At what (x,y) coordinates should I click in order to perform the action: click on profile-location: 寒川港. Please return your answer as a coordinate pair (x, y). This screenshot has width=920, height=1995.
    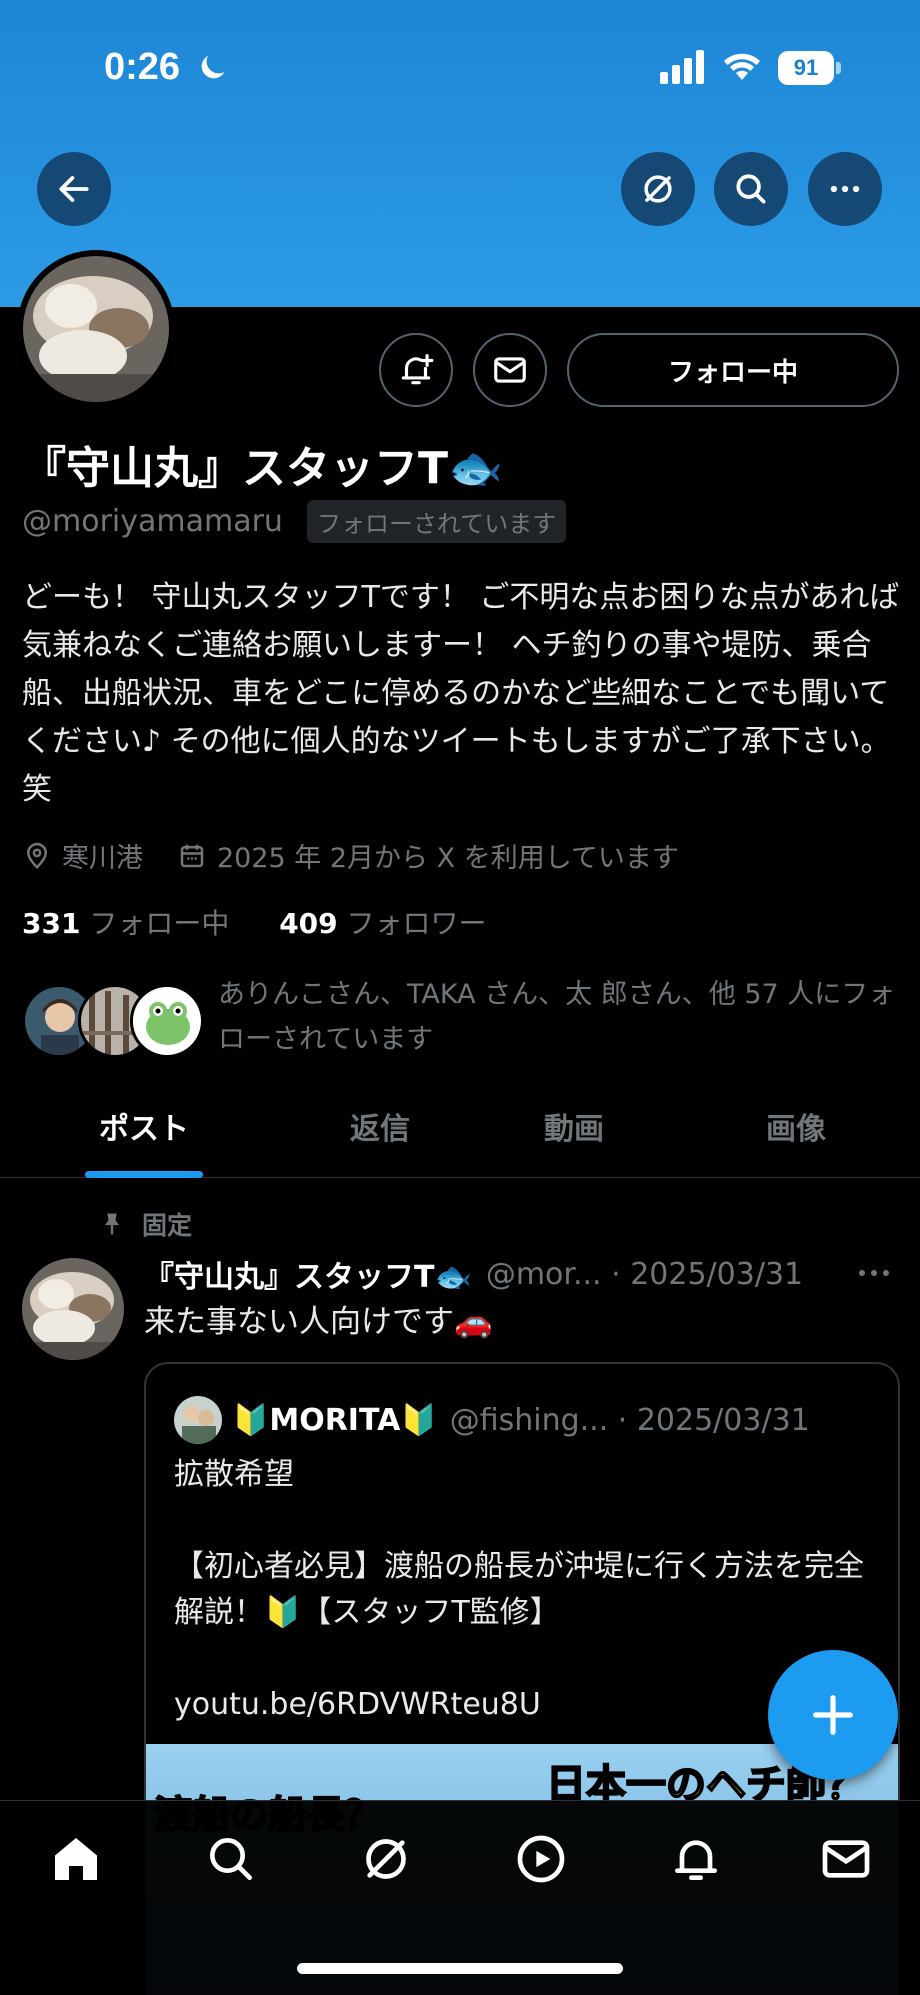
    Looking at the image, I should click on (102, 858).